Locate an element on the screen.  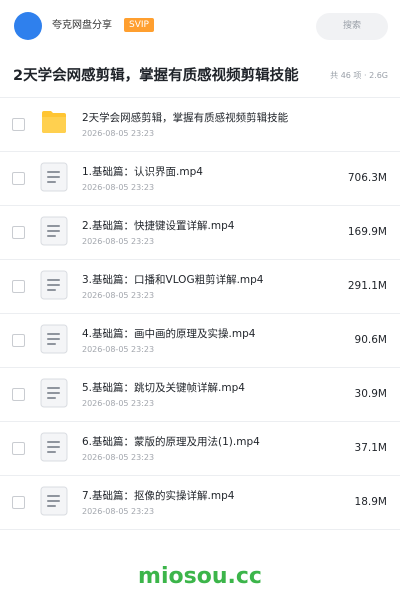
file-size: 18.9M is located at coordinates (370, 502).